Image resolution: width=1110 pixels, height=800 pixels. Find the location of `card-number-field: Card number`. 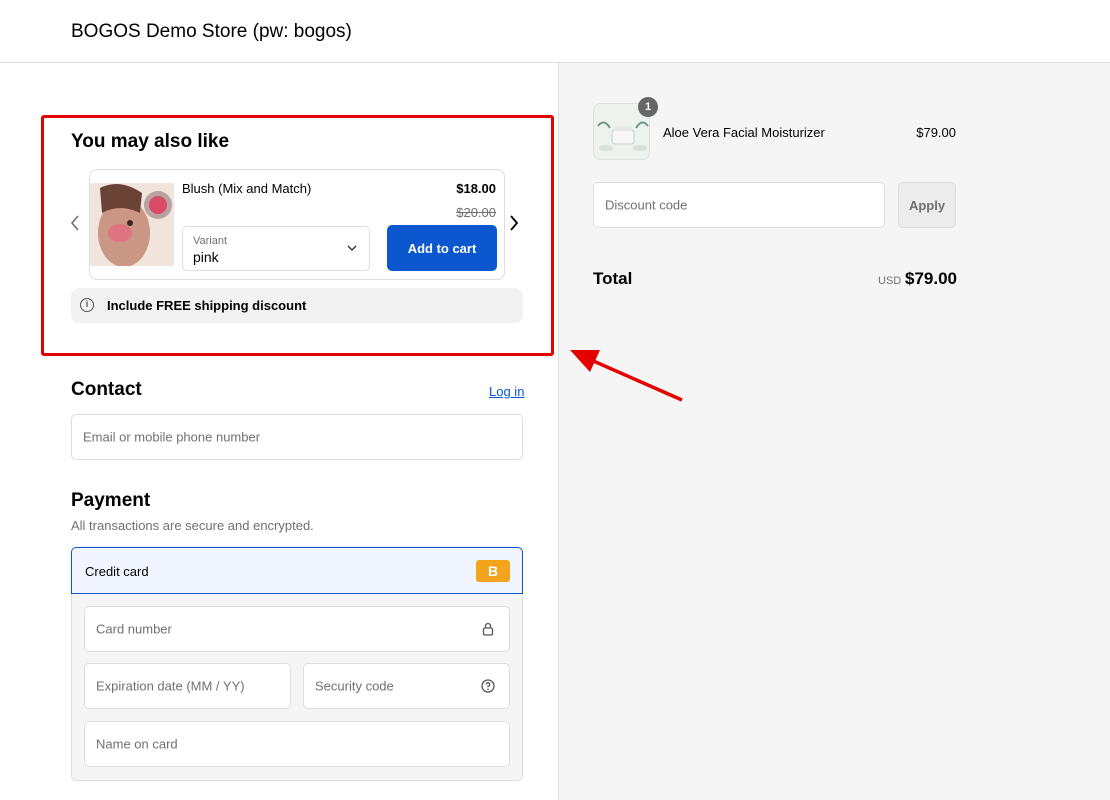

card-number-field: Card number is located at coordinates (297, 629).